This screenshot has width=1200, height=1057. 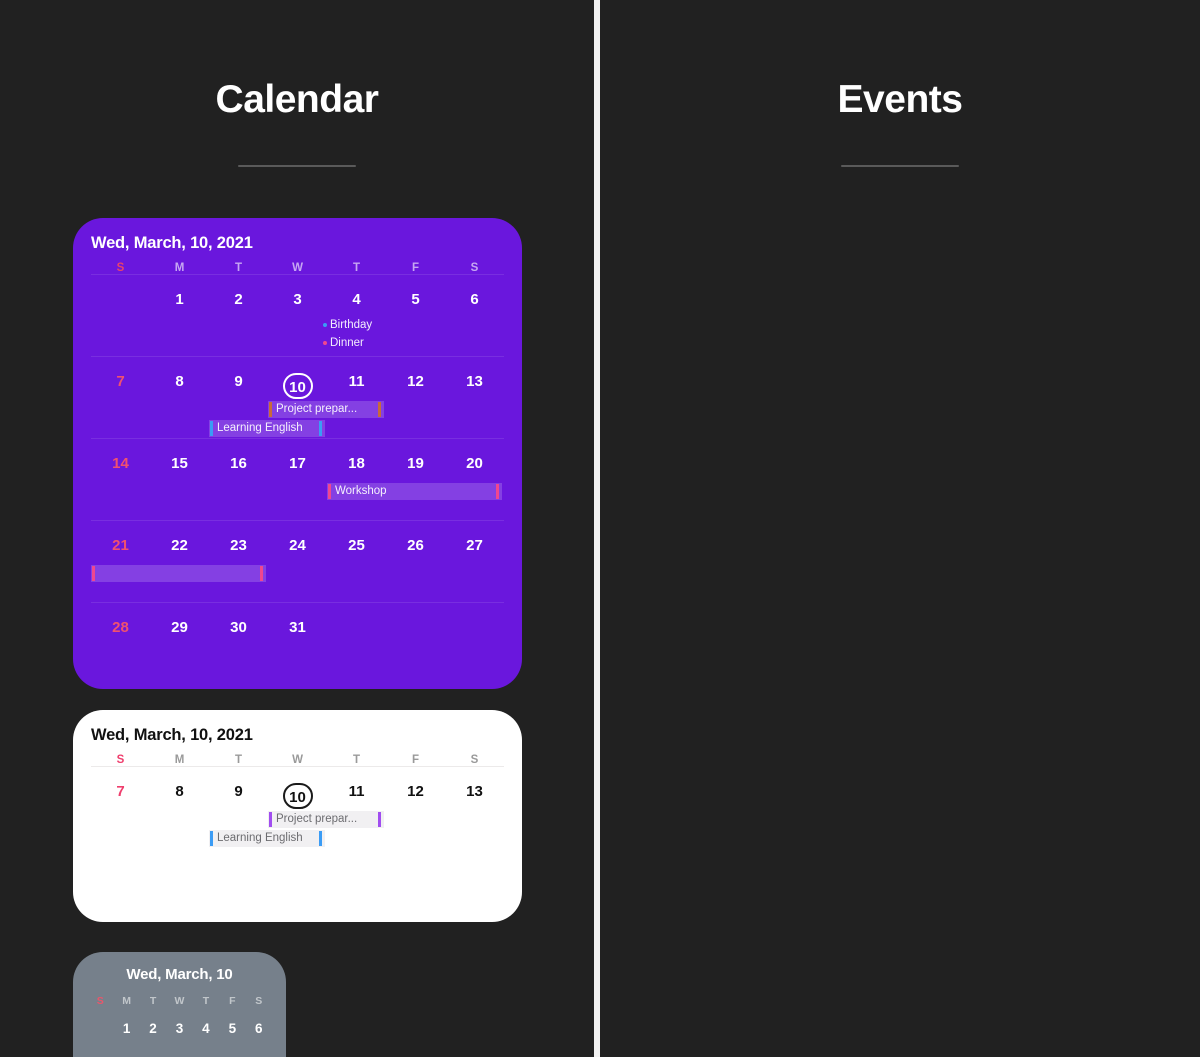 I want to click on day-event-birthday: Birthday, so click(x=347, y=325).